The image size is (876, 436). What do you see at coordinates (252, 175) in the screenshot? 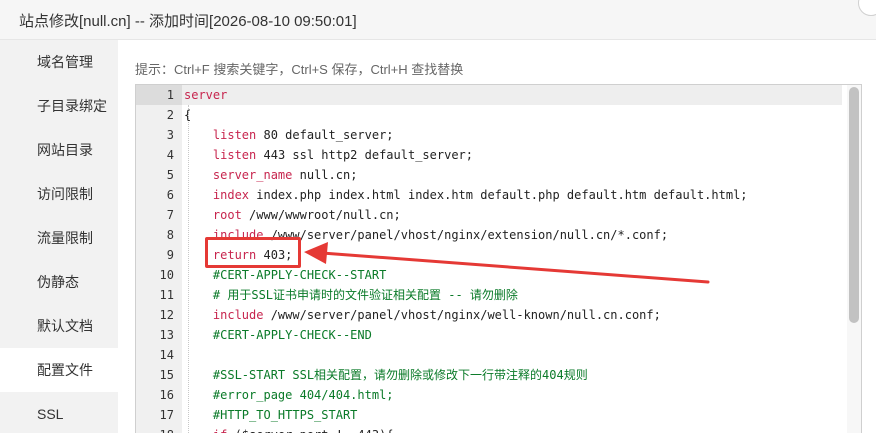
I see `code-keyword: server_name` at bounding box center [252, 175].